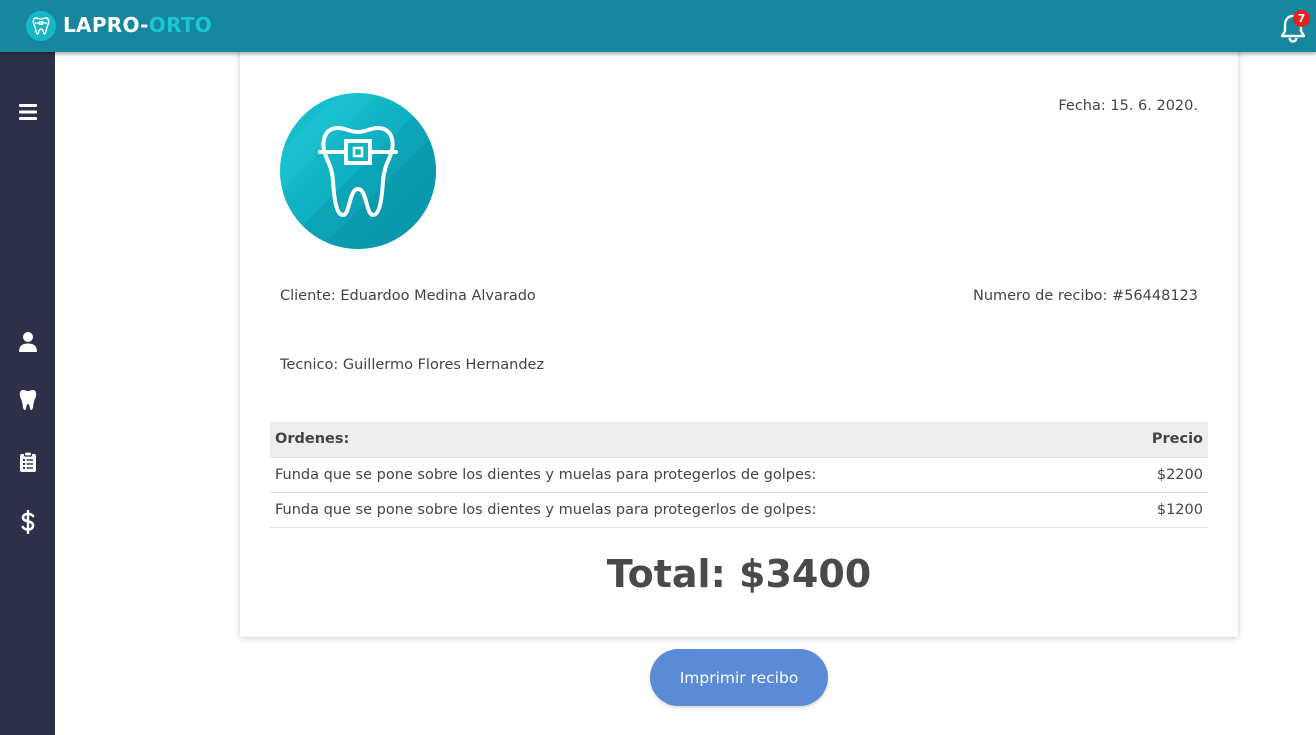  I want to click on receipt-number: Numero de recibo: #56448123, so click(1085, 296).